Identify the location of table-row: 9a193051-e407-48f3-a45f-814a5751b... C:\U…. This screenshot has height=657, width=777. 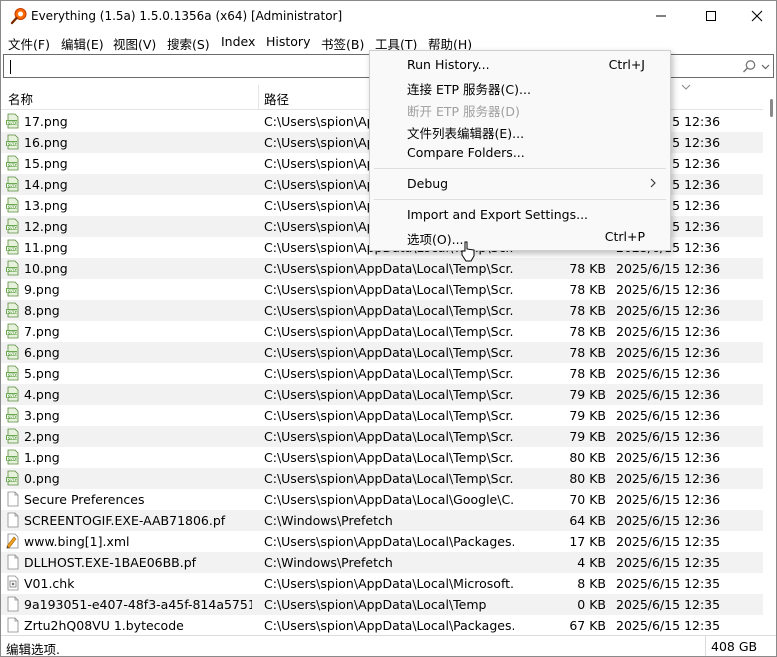
(382, 604).